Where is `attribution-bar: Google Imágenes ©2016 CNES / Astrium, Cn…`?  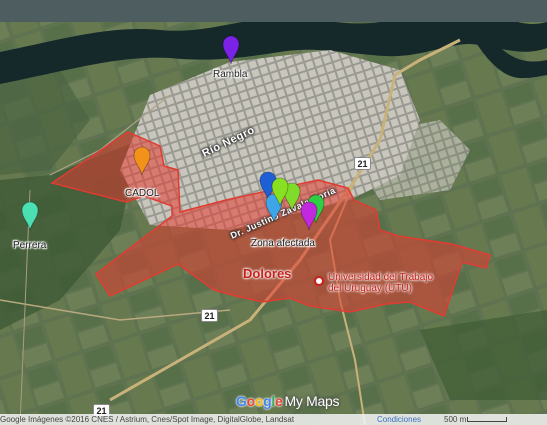 attribution-bar: Google Imágenes ©2016 CNES / Astrium, Cn… is located at coordinates (273, 419).